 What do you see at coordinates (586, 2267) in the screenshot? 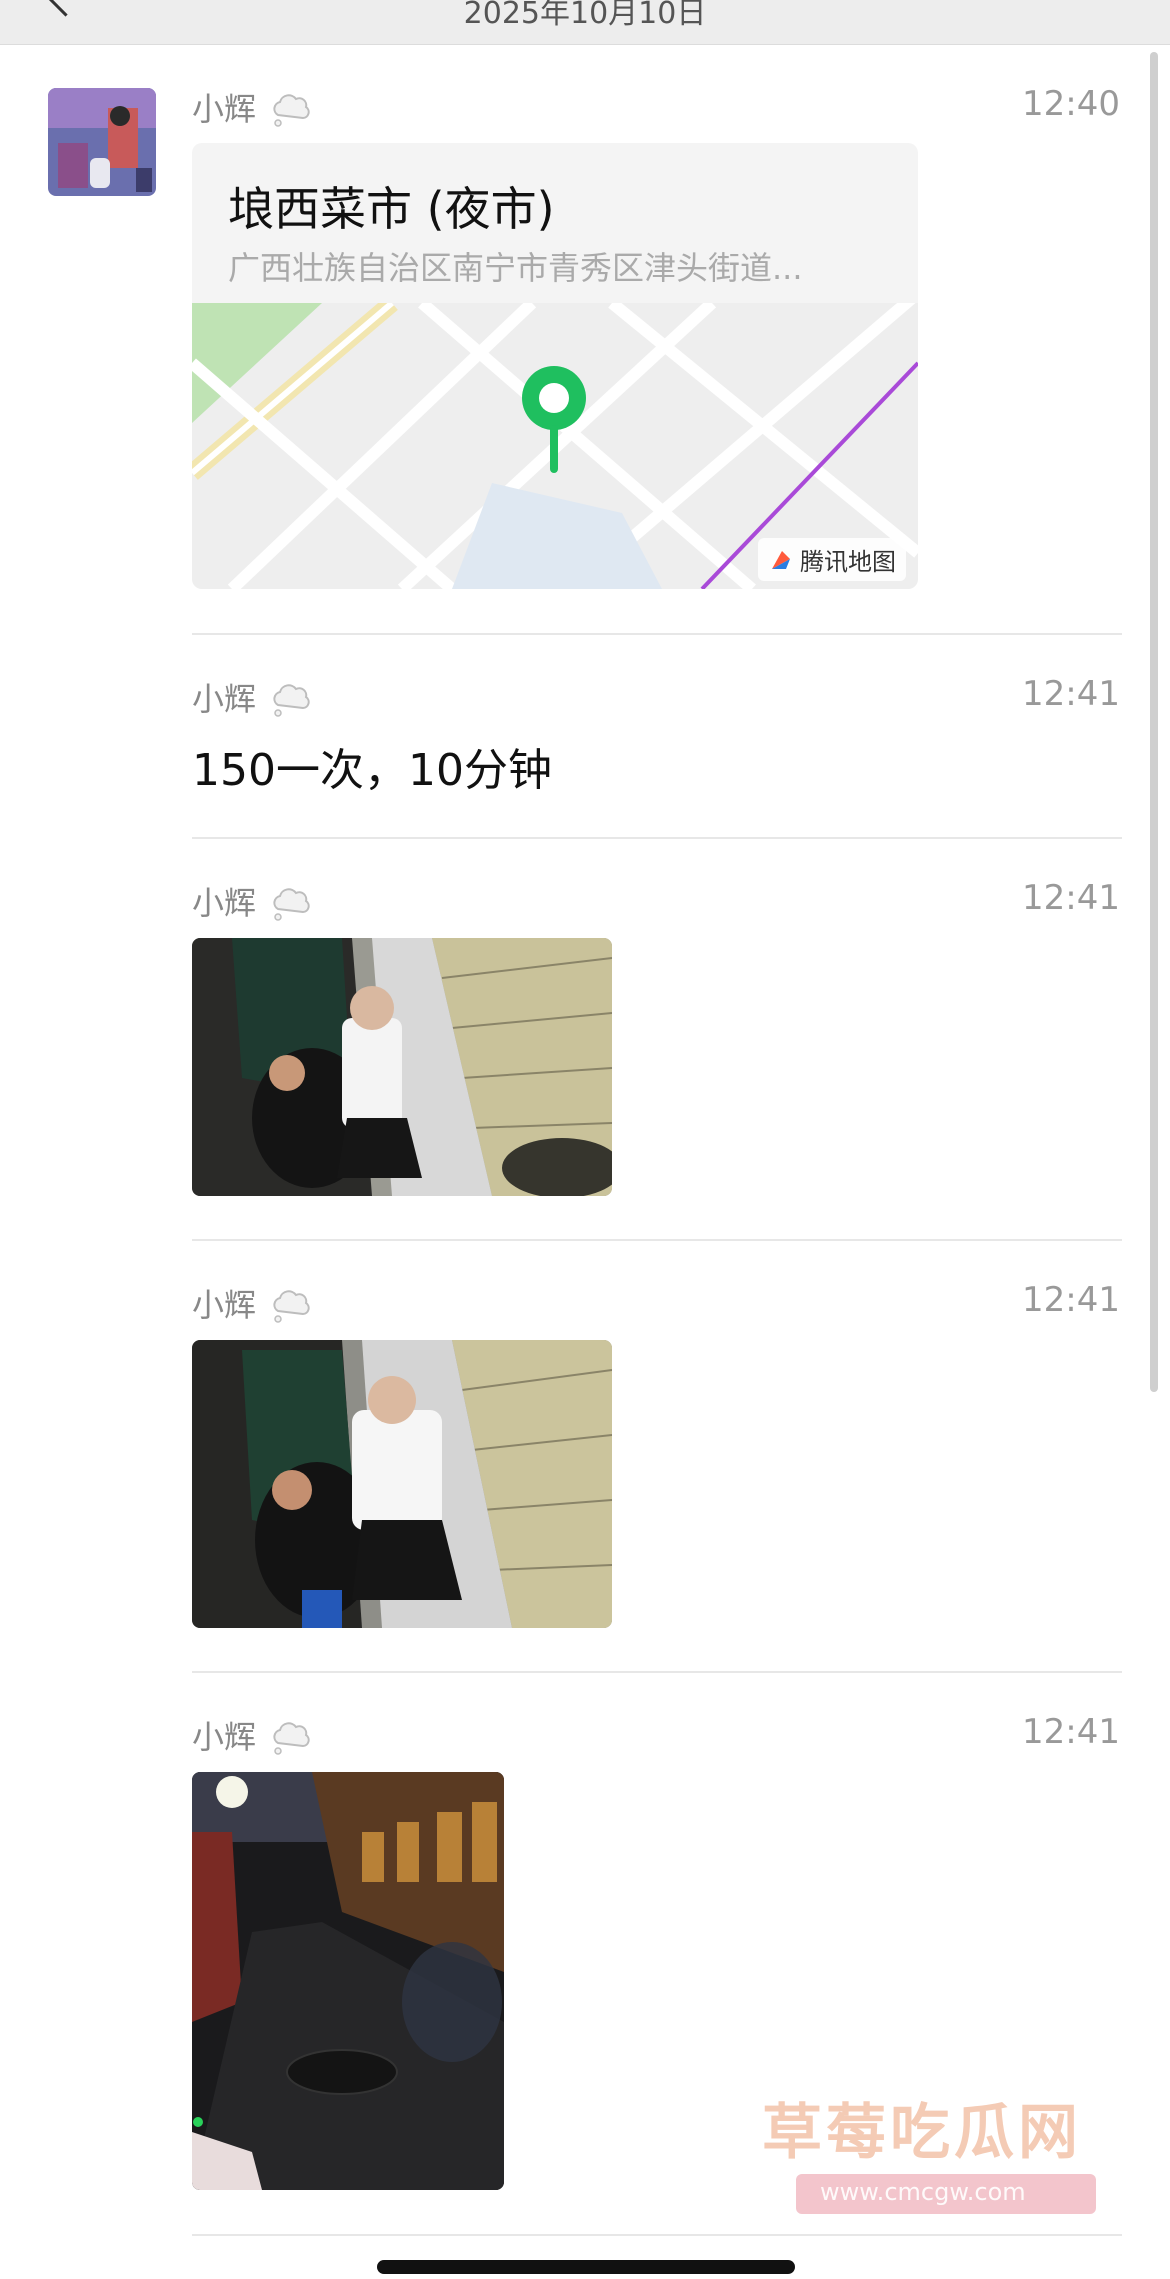
I see `home-indicator` at bounding box center [586, 2267].